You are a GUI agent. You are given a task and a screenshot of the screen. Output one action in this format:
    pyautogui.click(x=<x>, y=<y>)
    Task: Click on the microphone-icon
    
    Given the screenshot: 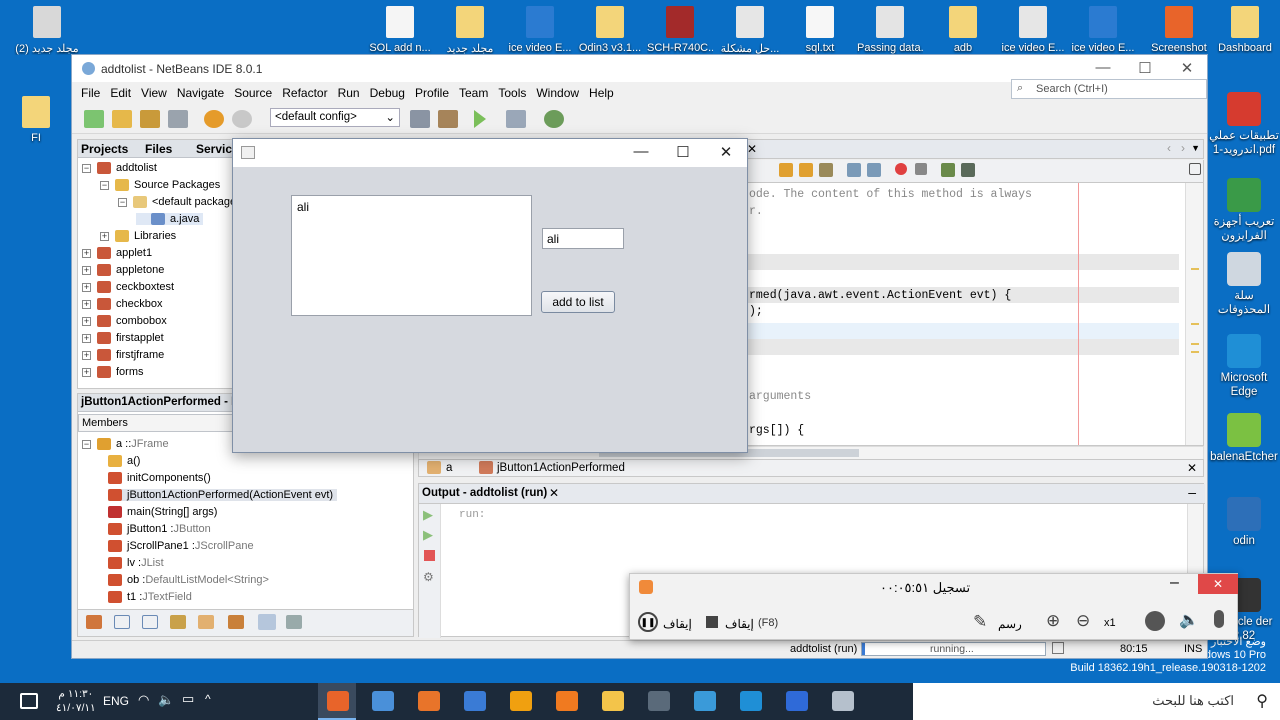 What is the action you would take?
    pyautogui.click(x=1219, y=619)
    